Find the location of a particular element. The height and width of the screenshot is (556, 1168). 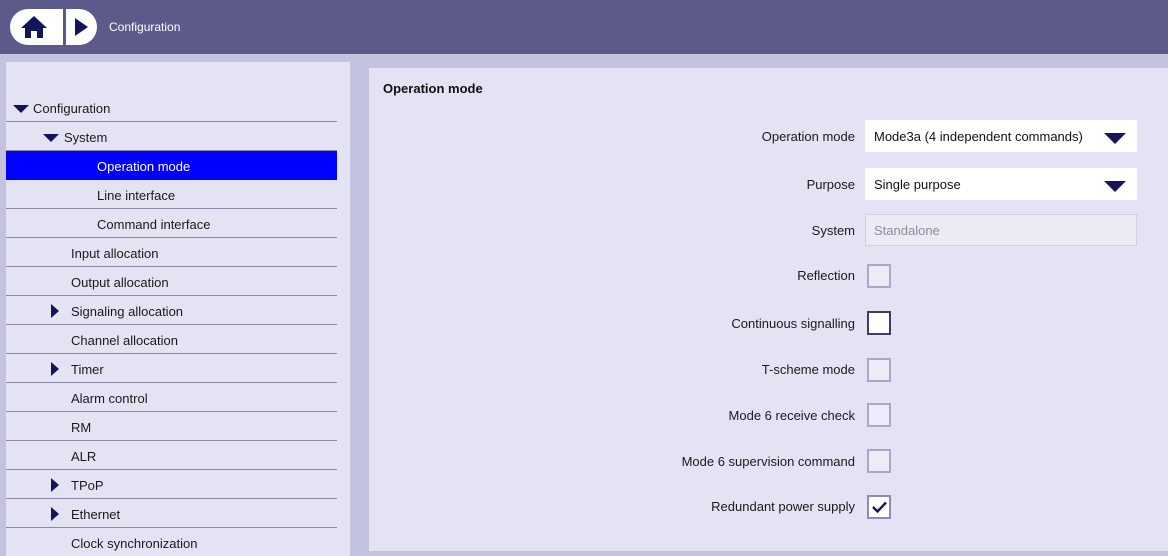

operation-mode-select: Mode3a (4 independent commands) is located at coordinates (1001, 136).